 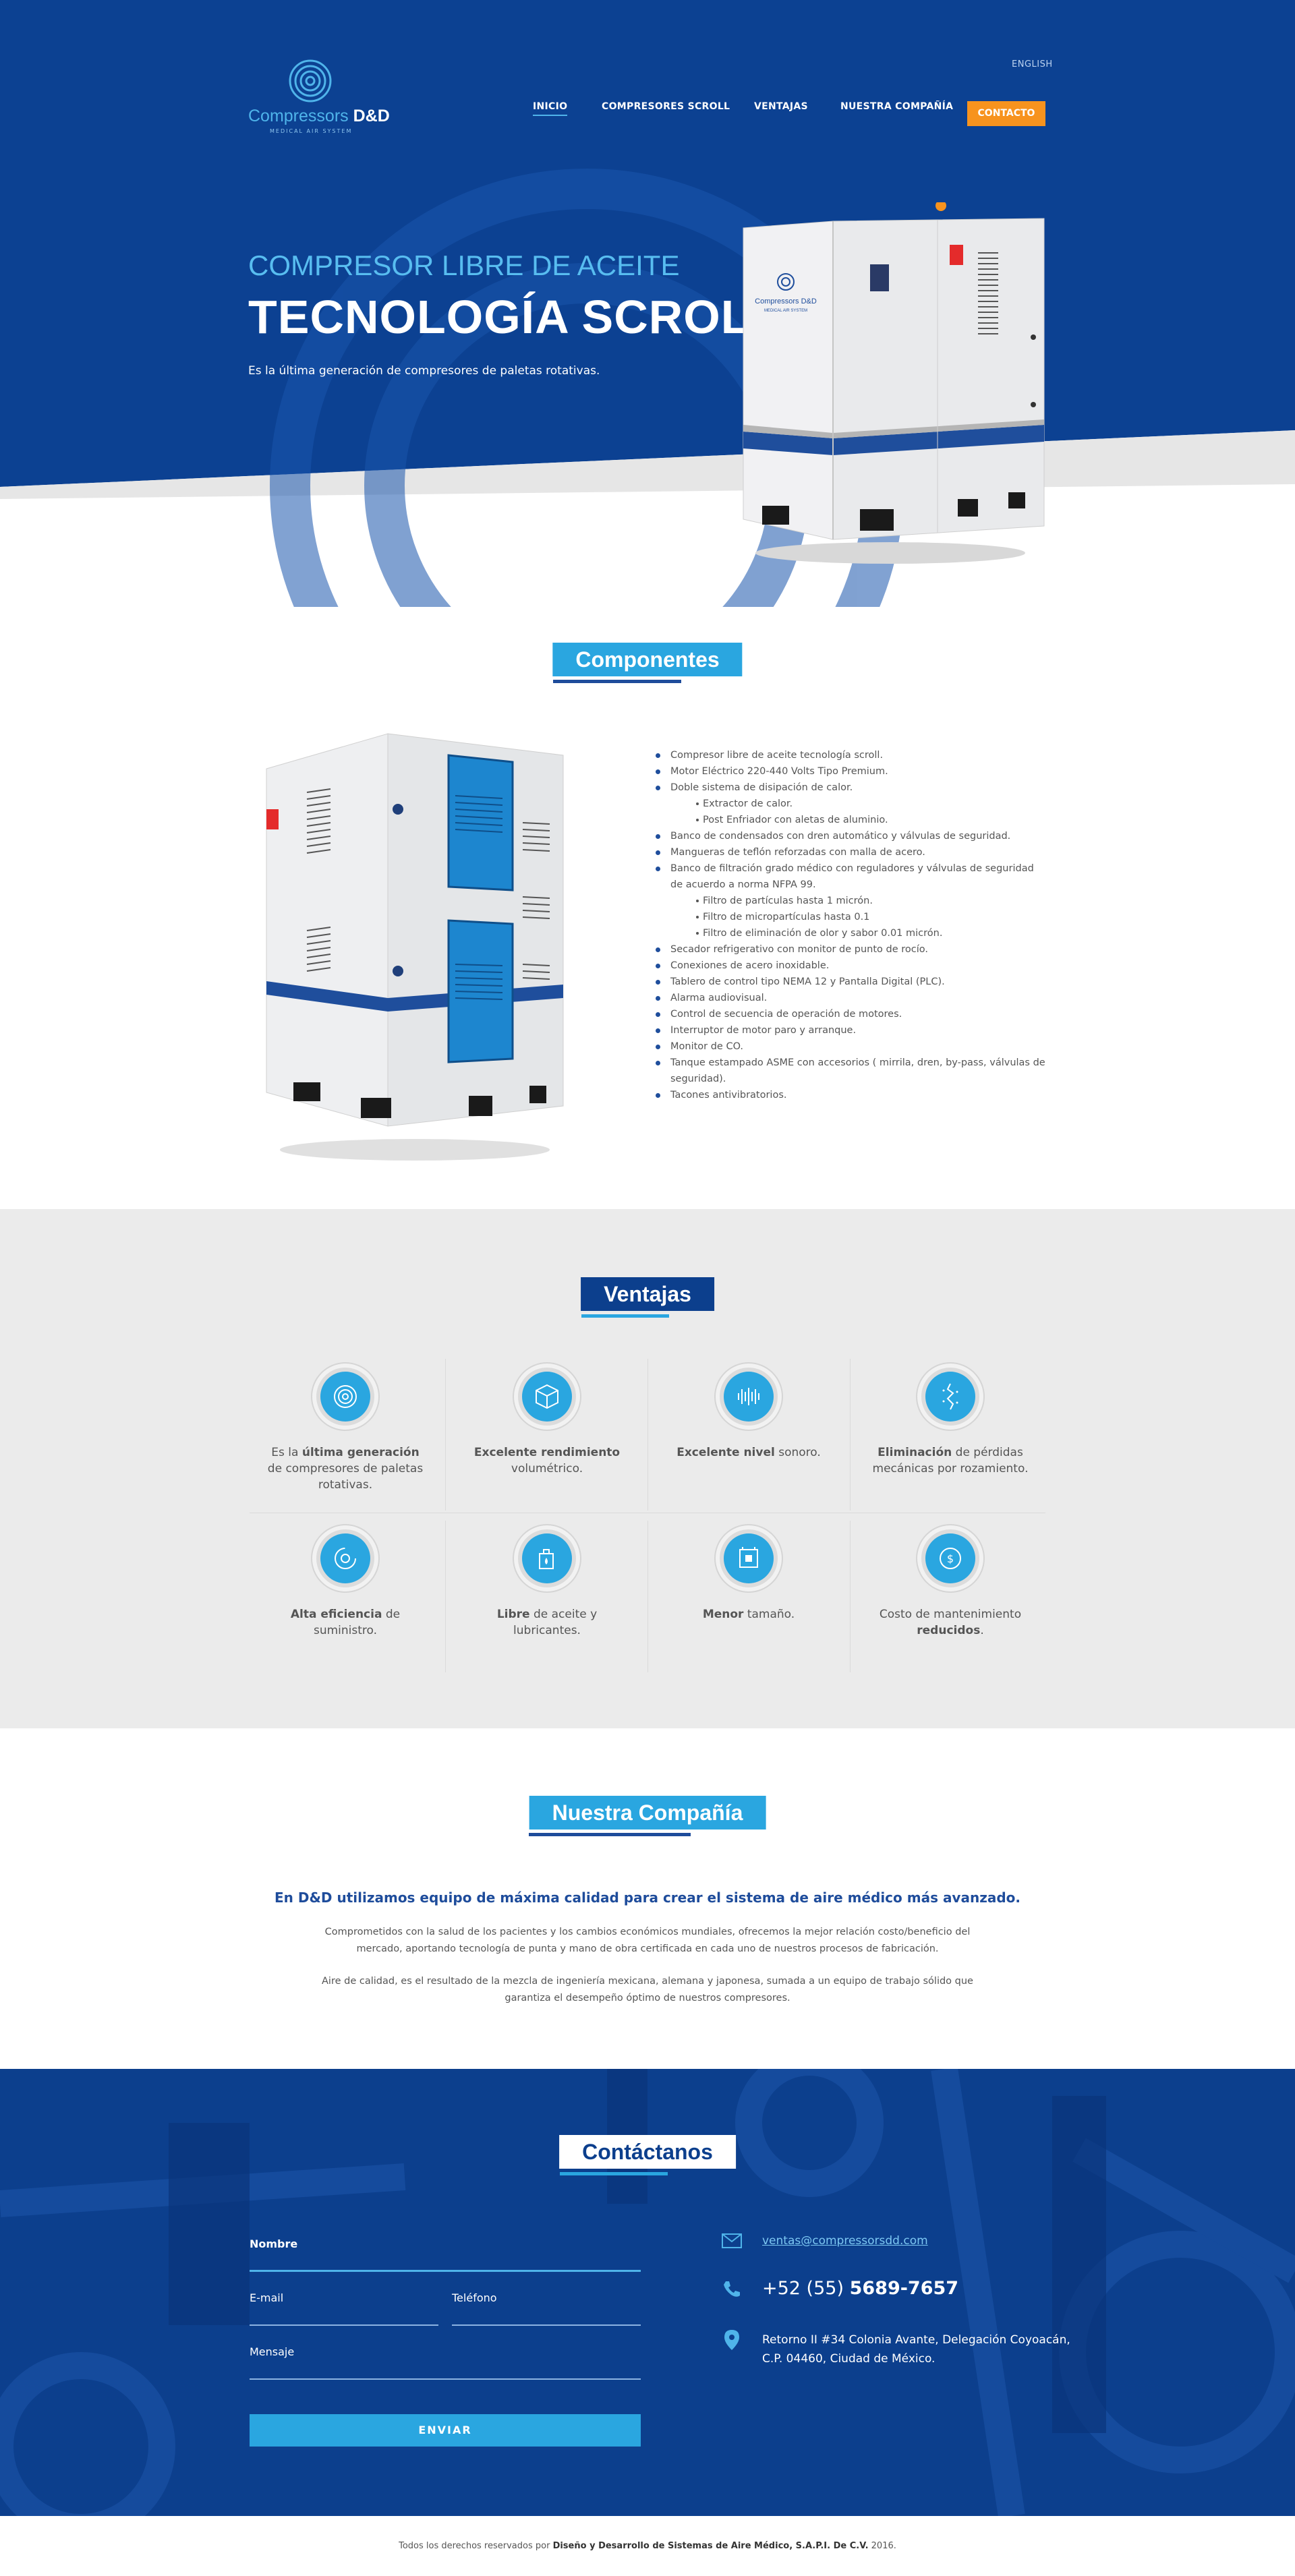 What do you see at coordinates (1006, 113) in the screenshot?
I see `contact-button: CONTACTO` at bounding box center [1006, 113].